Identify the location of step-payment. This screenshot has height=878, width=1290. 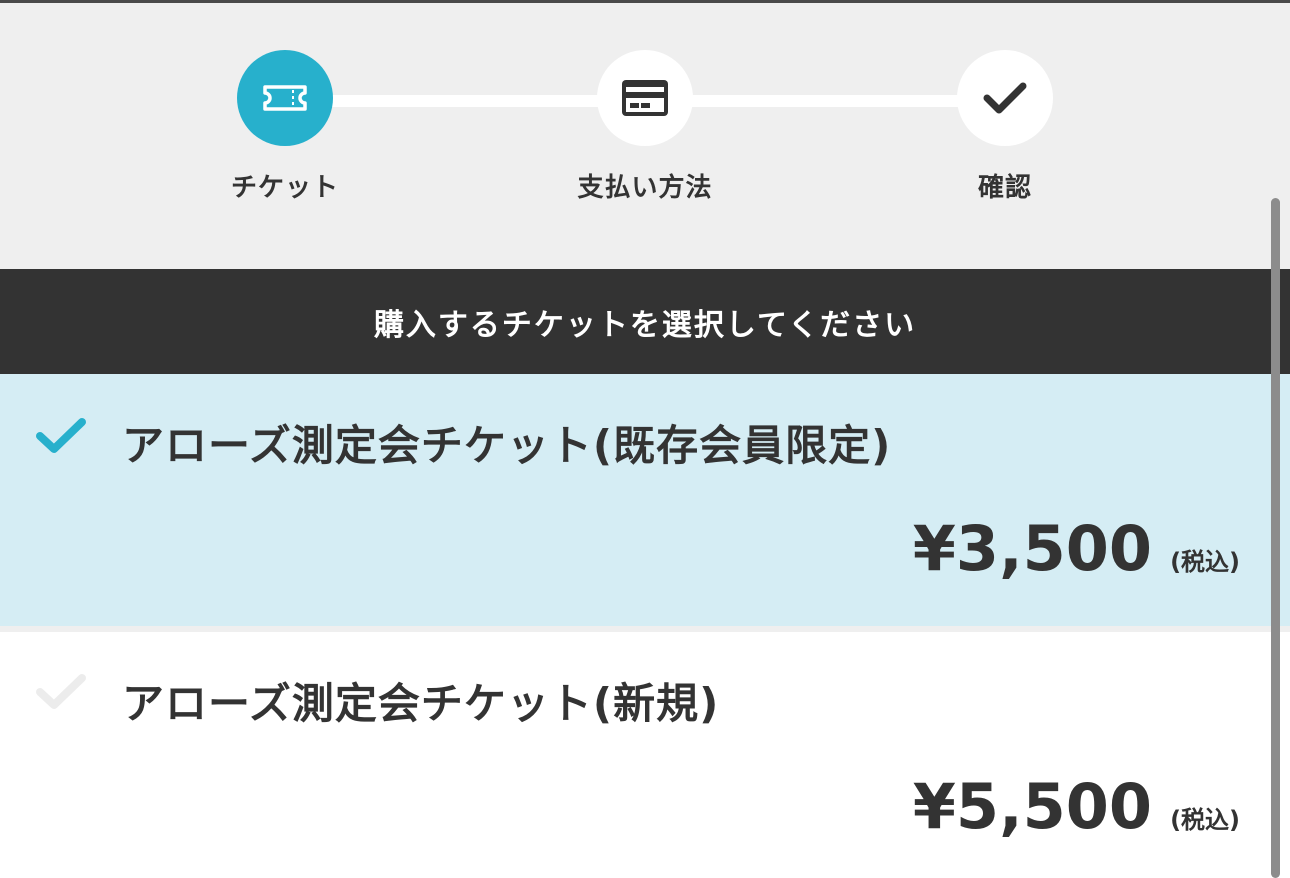
(645, 98).